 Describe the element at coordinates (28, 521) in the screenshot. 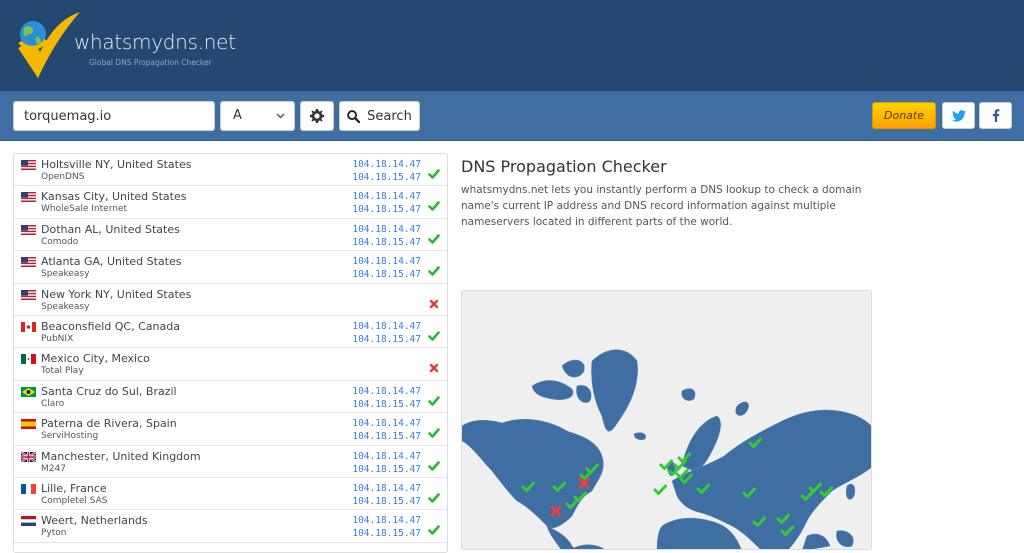

I see `flag-nl-icon` at that location.